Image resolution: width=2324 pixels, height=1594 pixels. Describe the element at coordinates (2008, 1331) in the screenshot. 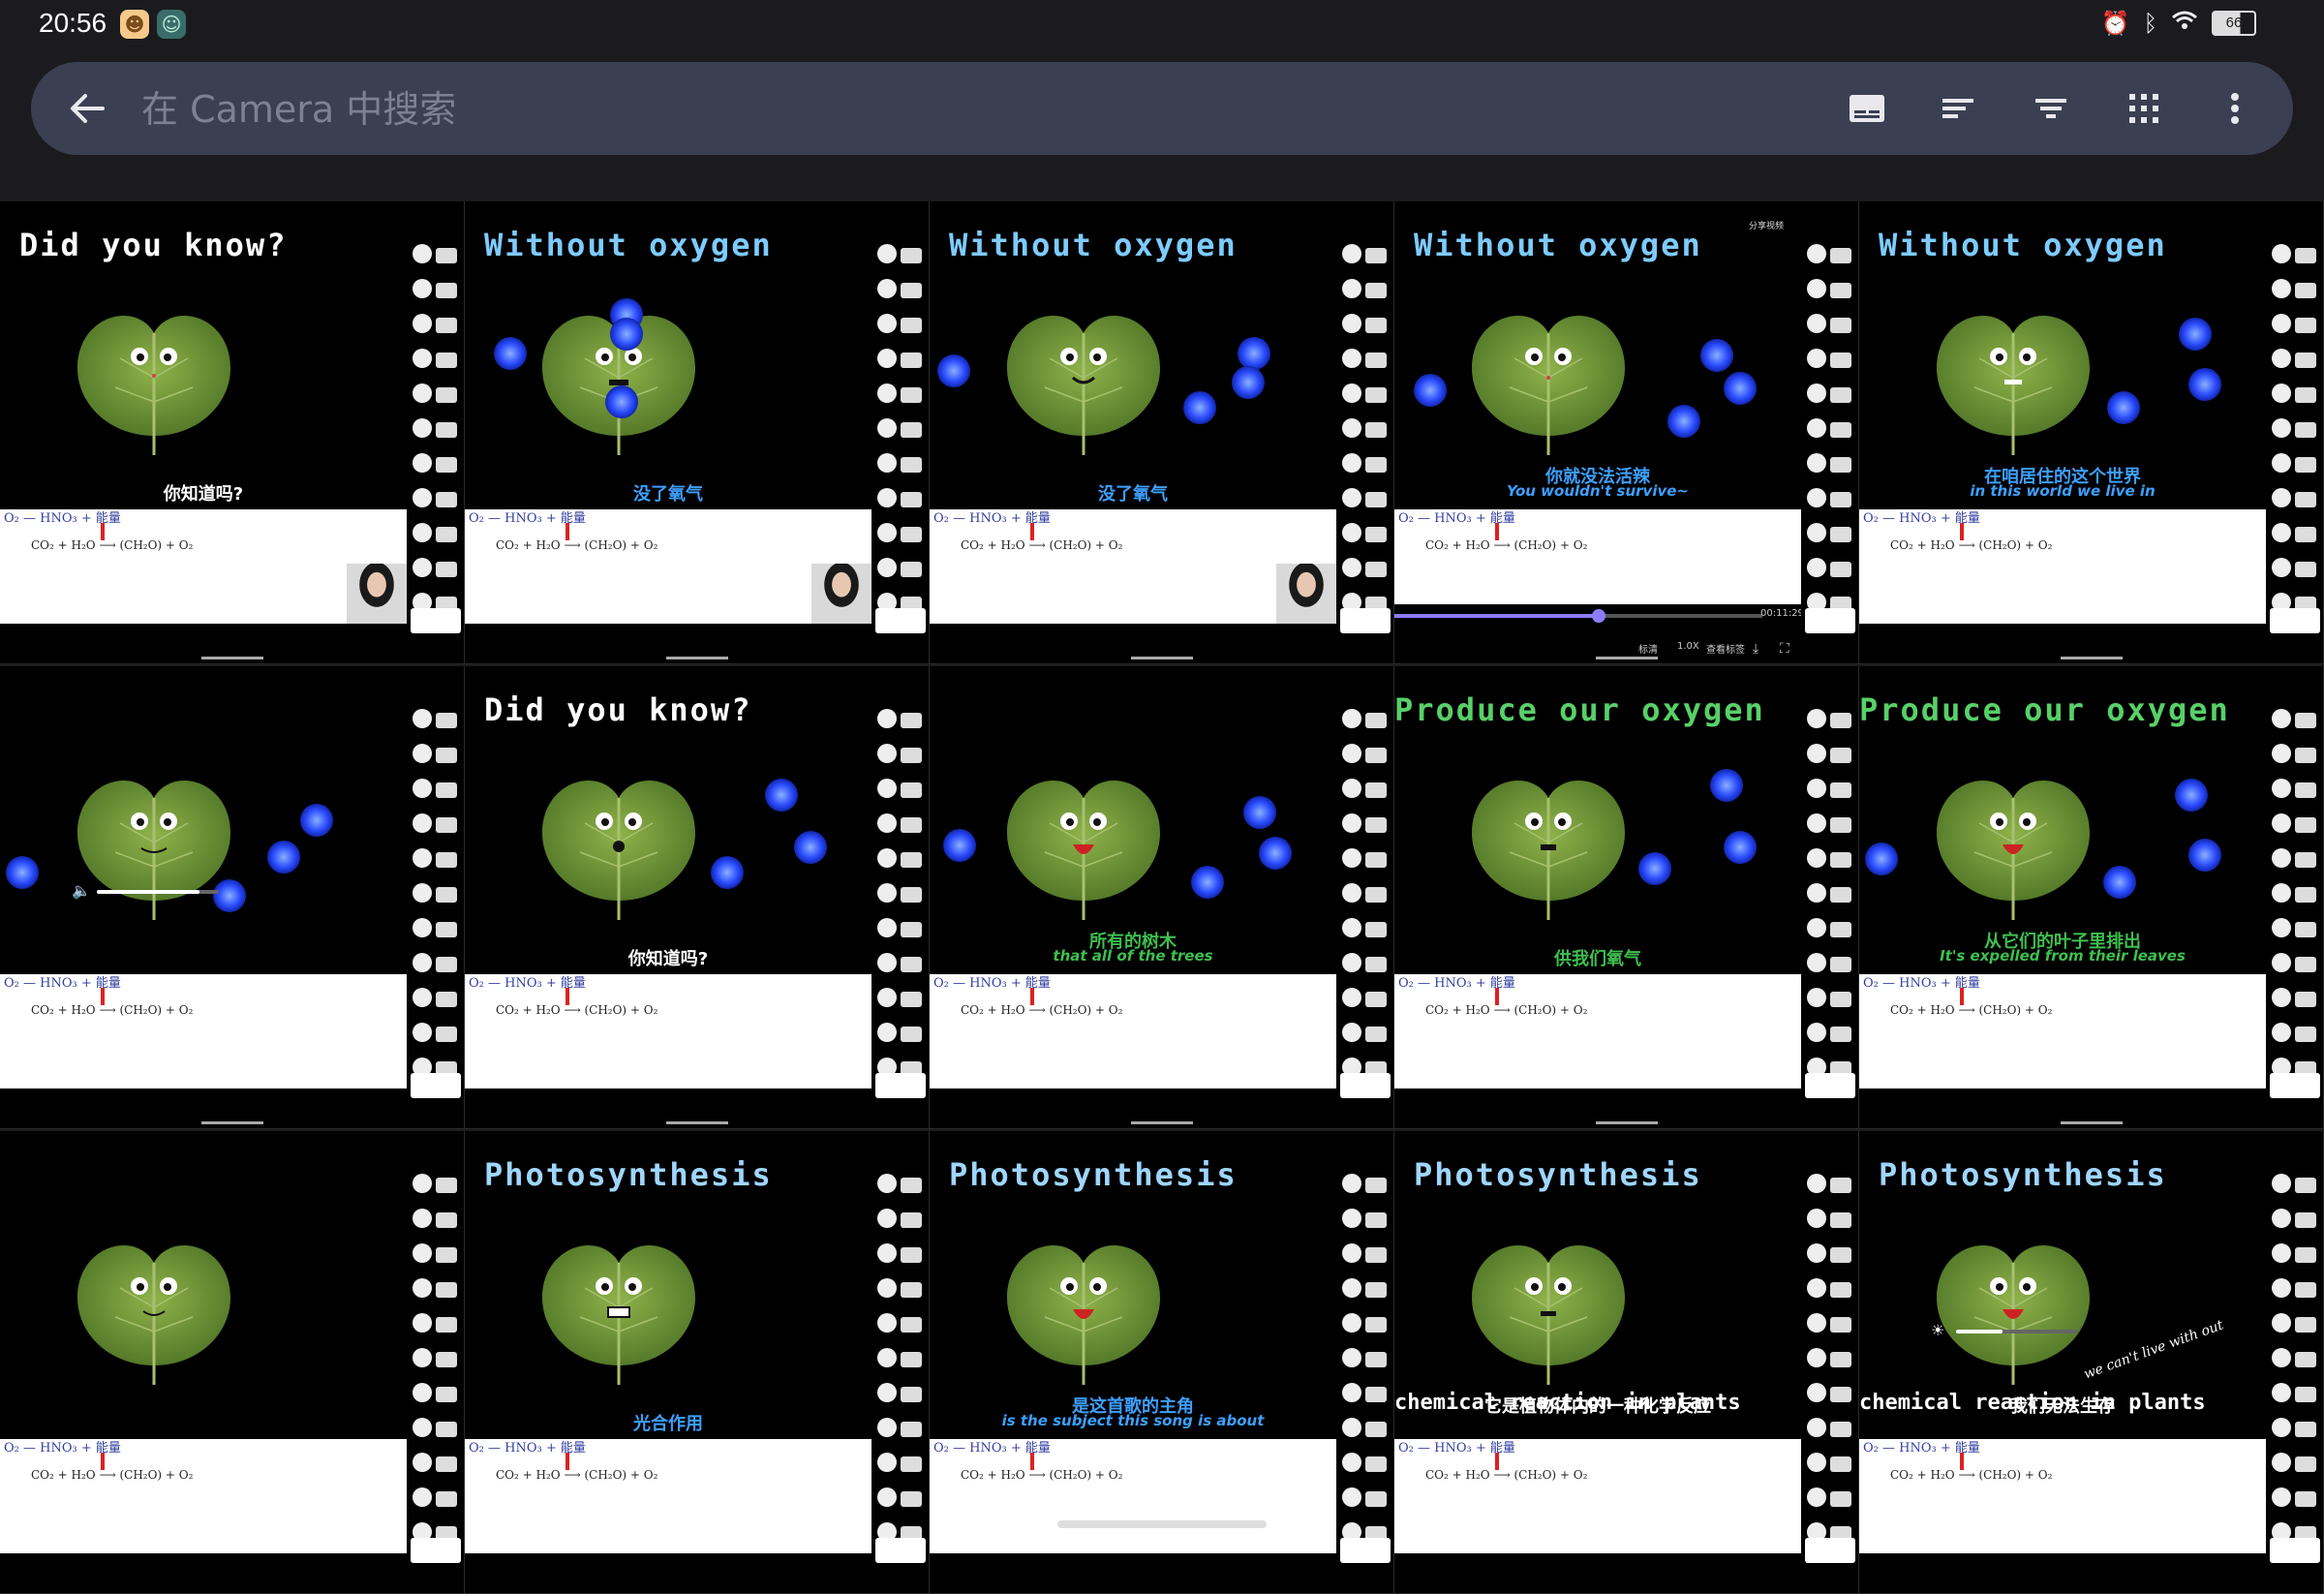

I see `brightness-slider: ☀` at that location.